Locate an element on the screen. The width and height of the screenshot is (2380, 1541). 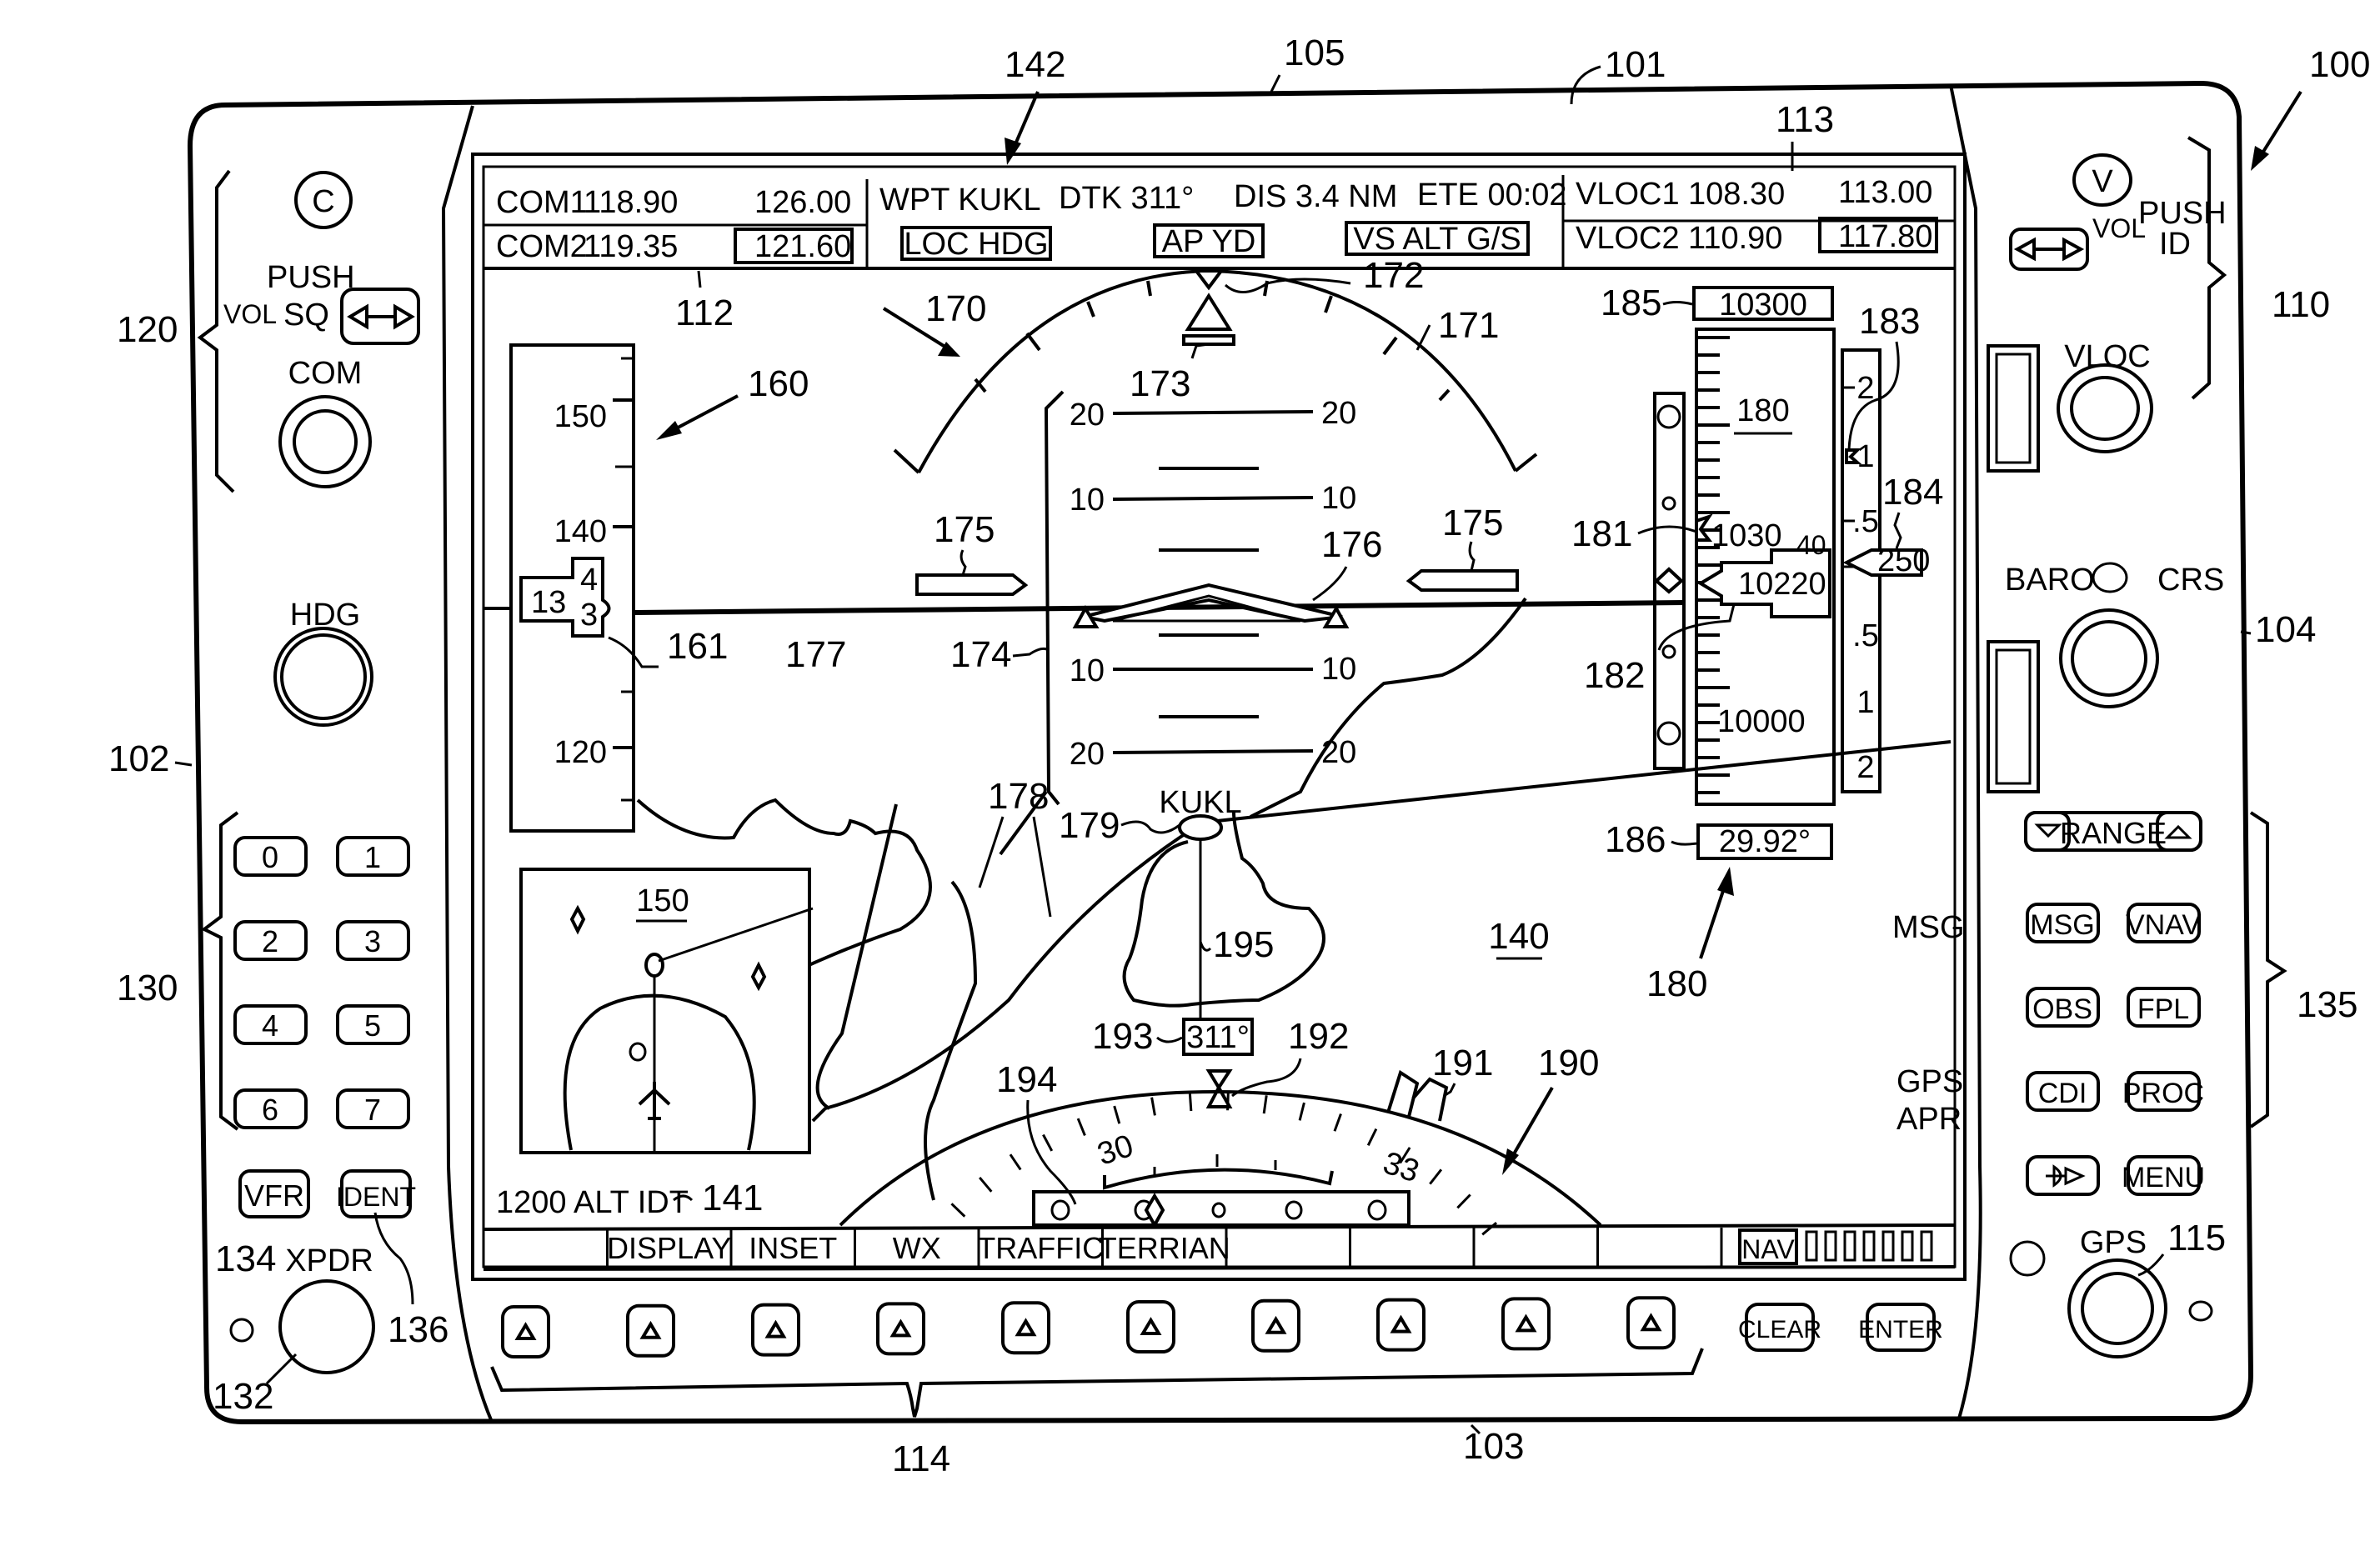
svg-text: TRAFFIC is located at coordinates (1040, 1248).